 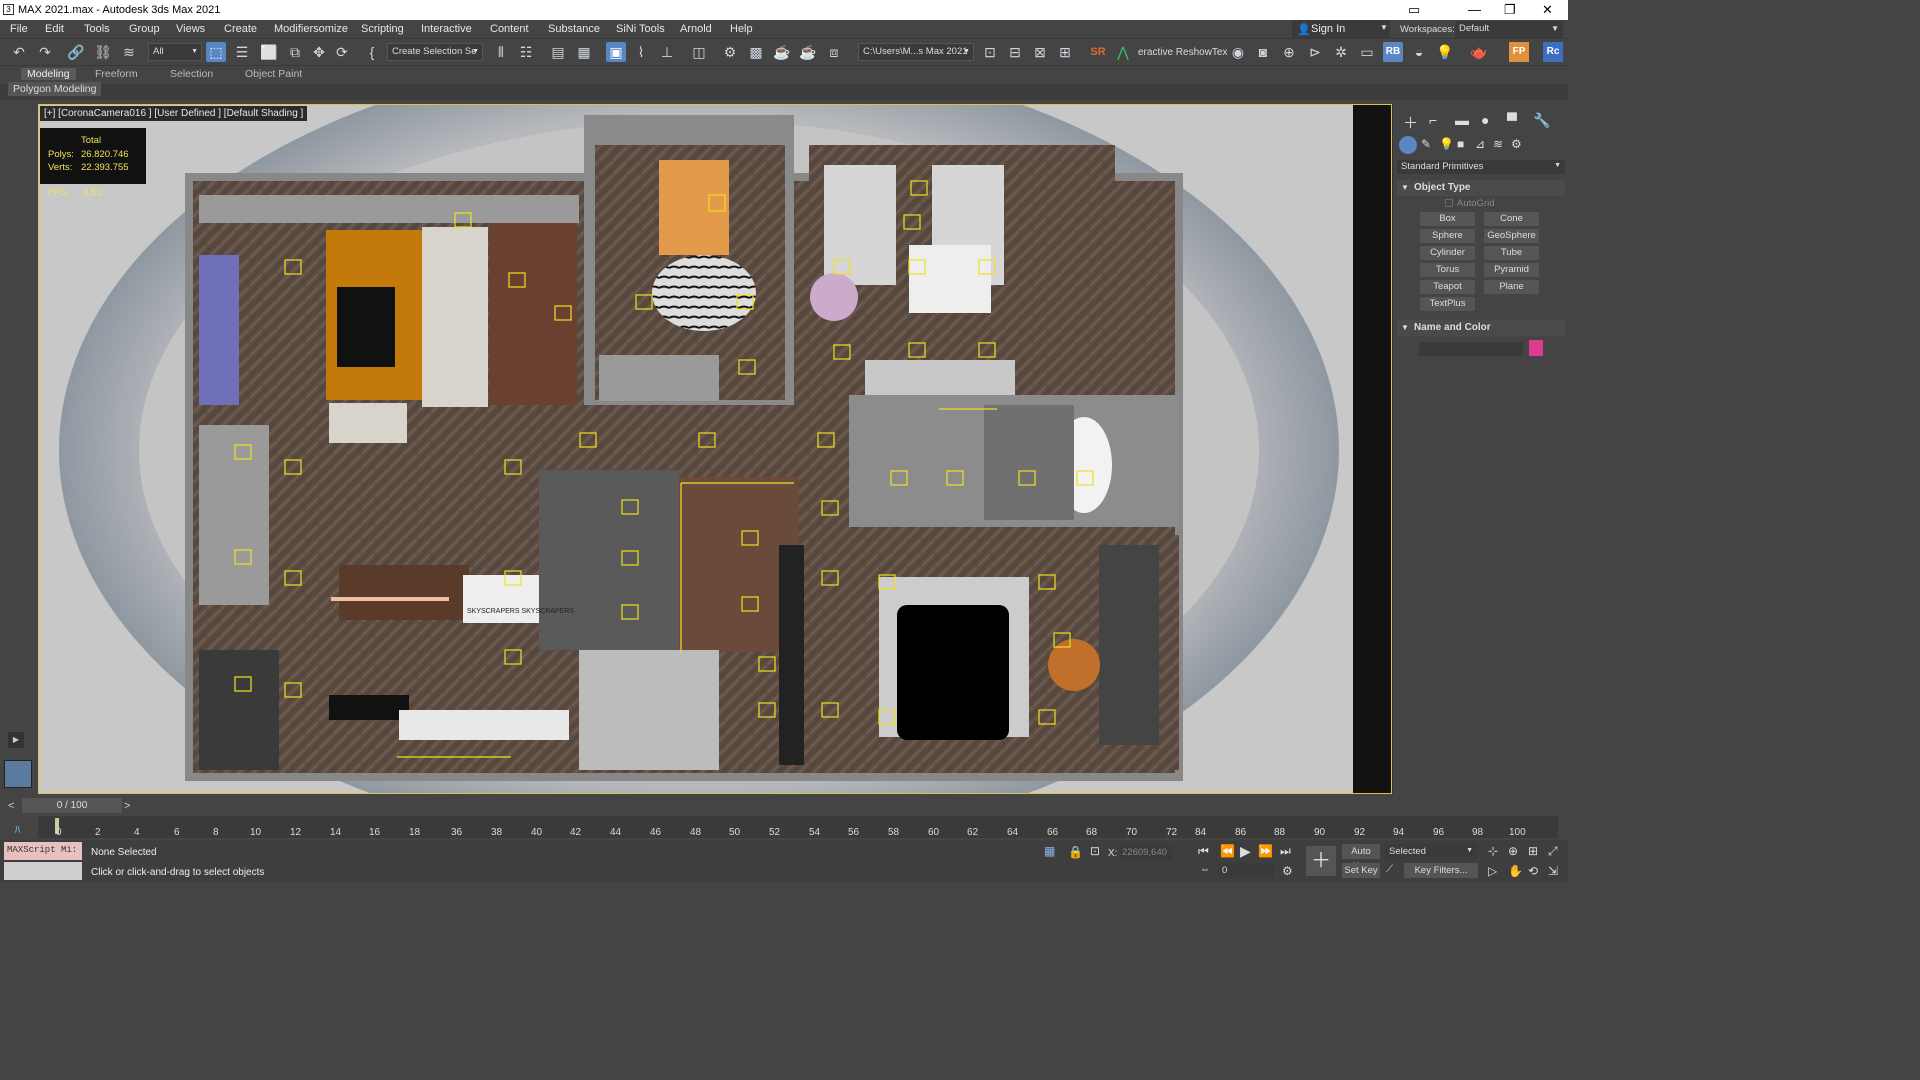 I want to click on tab-modeling: Modeling, so click(x=48, y=74).